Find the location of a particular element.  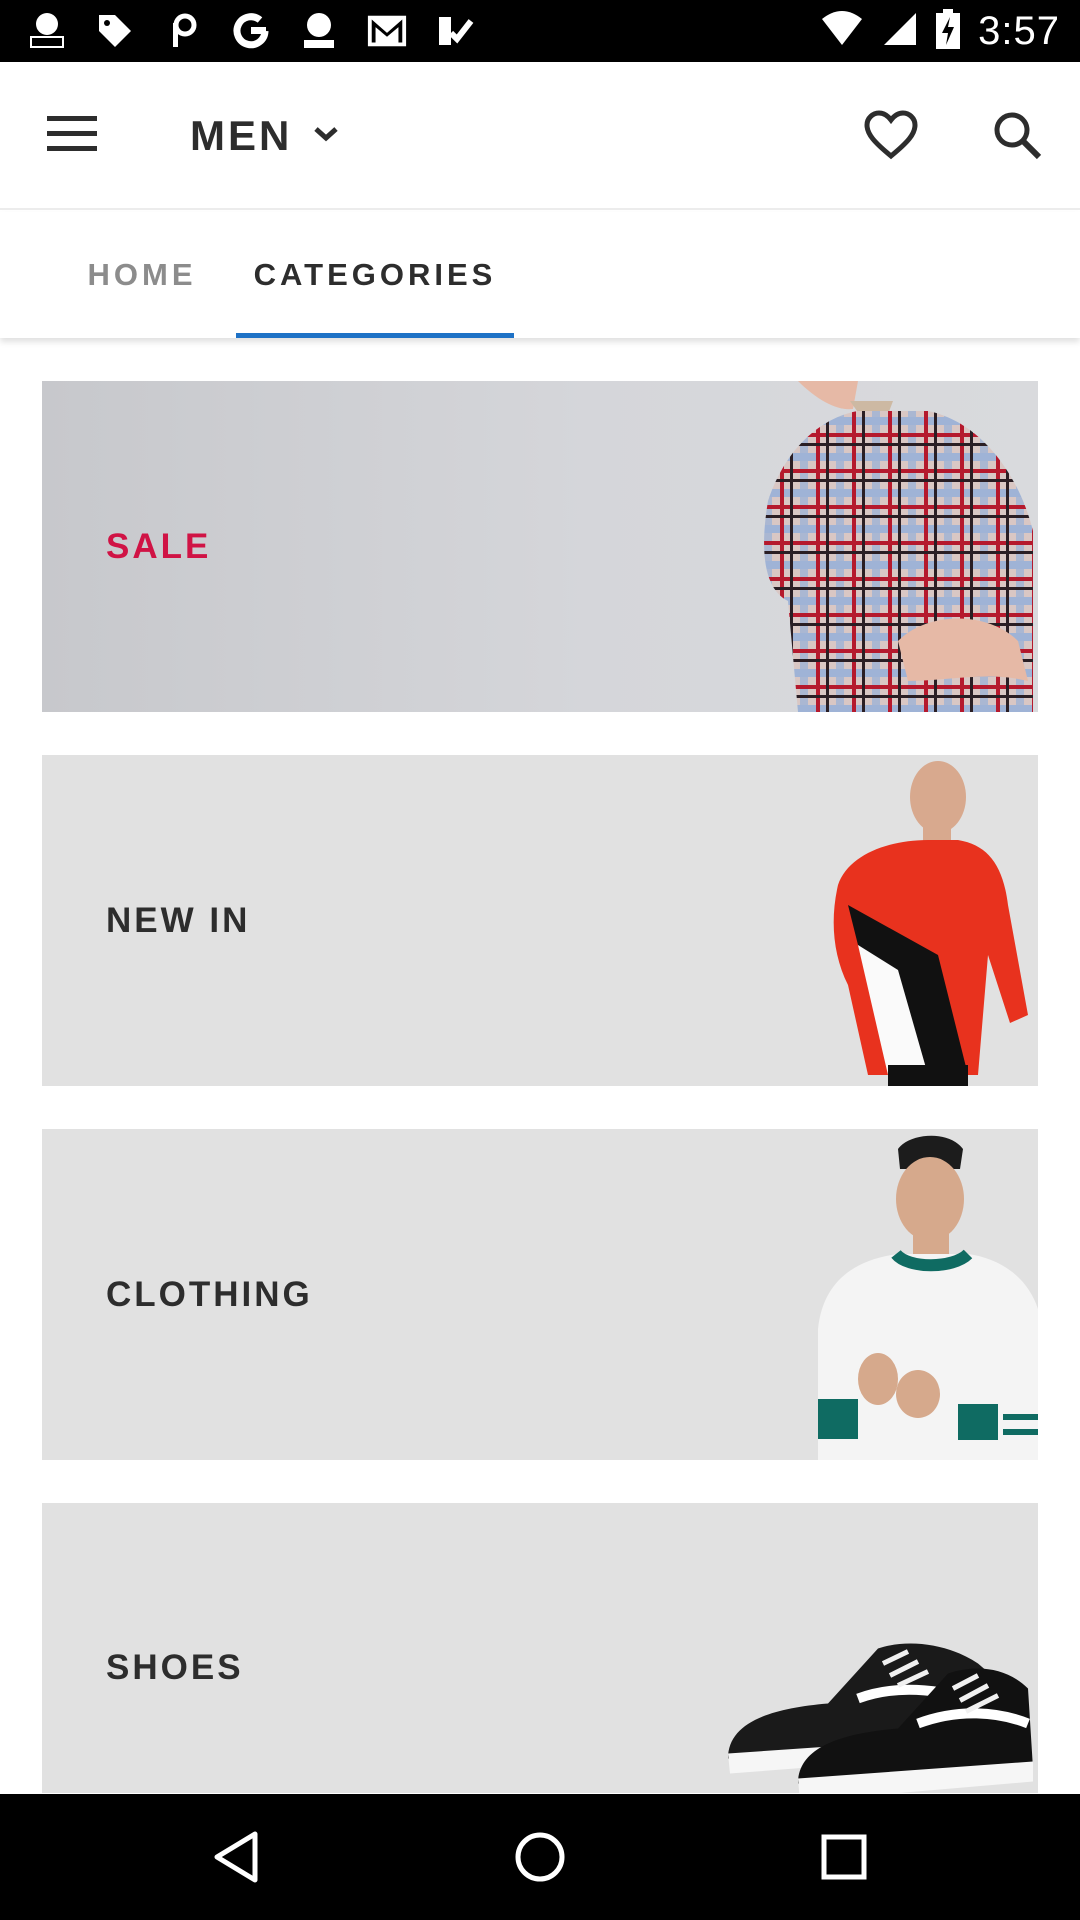

google-icon is located at coordinates (251, 31).